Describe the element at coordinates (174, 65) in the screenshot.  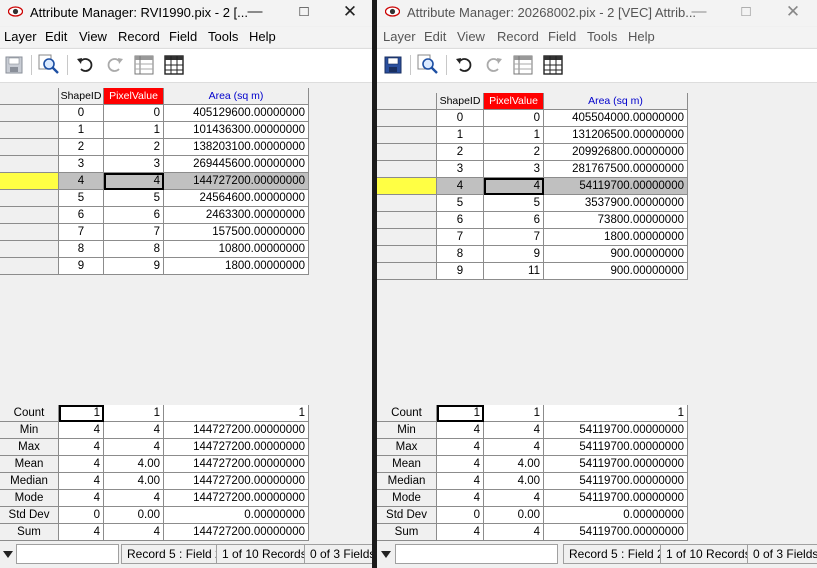
I see `table-grid-icon` at that location.